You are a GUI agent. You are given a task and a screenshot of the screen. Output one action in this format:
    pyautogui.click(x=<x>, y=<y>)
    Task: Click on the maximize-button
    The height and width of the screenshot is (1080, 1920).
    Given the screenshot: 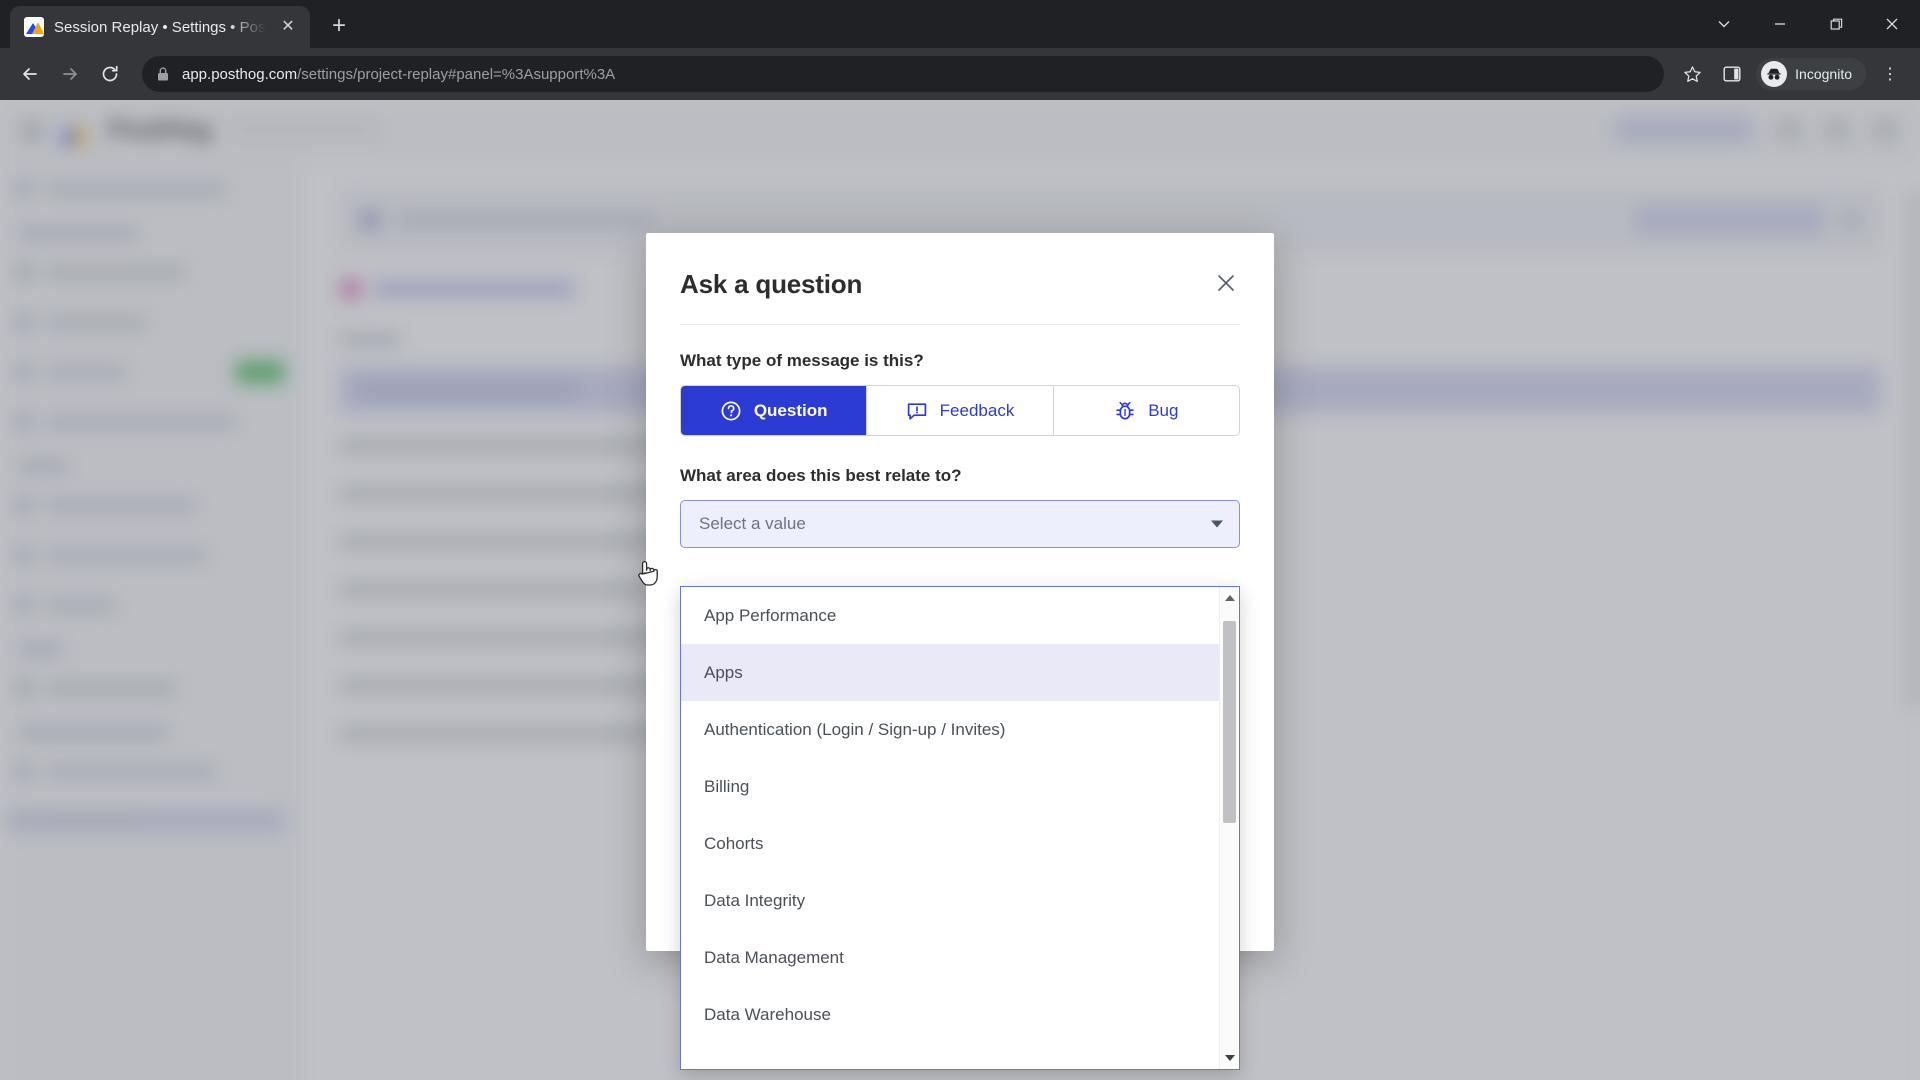 What is the action you would take?
    pyautogui.click(x=1836, y=24)
    